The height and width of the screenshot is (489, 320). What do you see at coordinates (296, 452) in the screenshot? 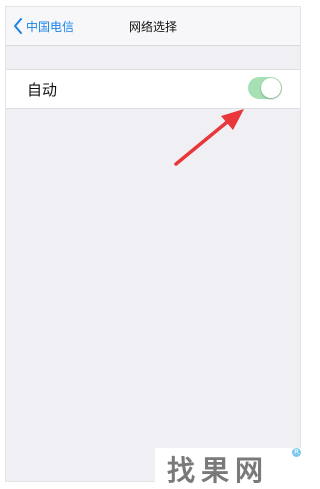
I see `registered-mark: R` at bounding box center [296, 452].